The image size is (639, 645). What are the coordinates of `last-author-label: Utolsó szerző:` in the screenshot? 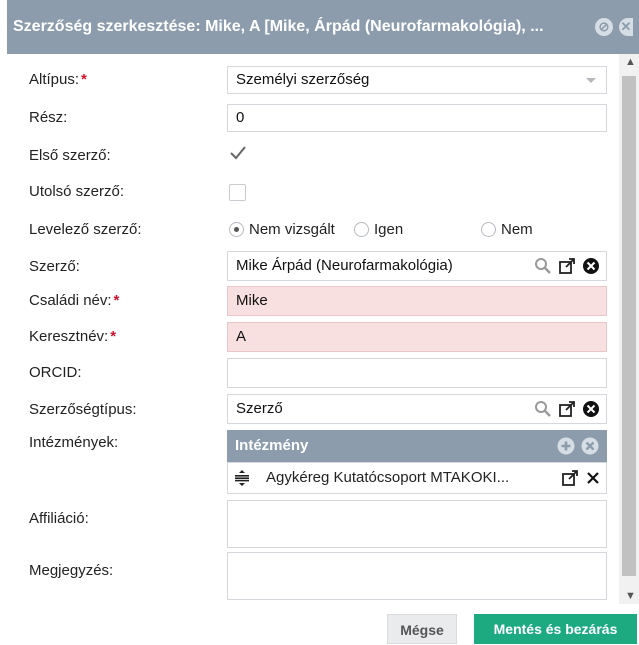 It's located at (77, 191).